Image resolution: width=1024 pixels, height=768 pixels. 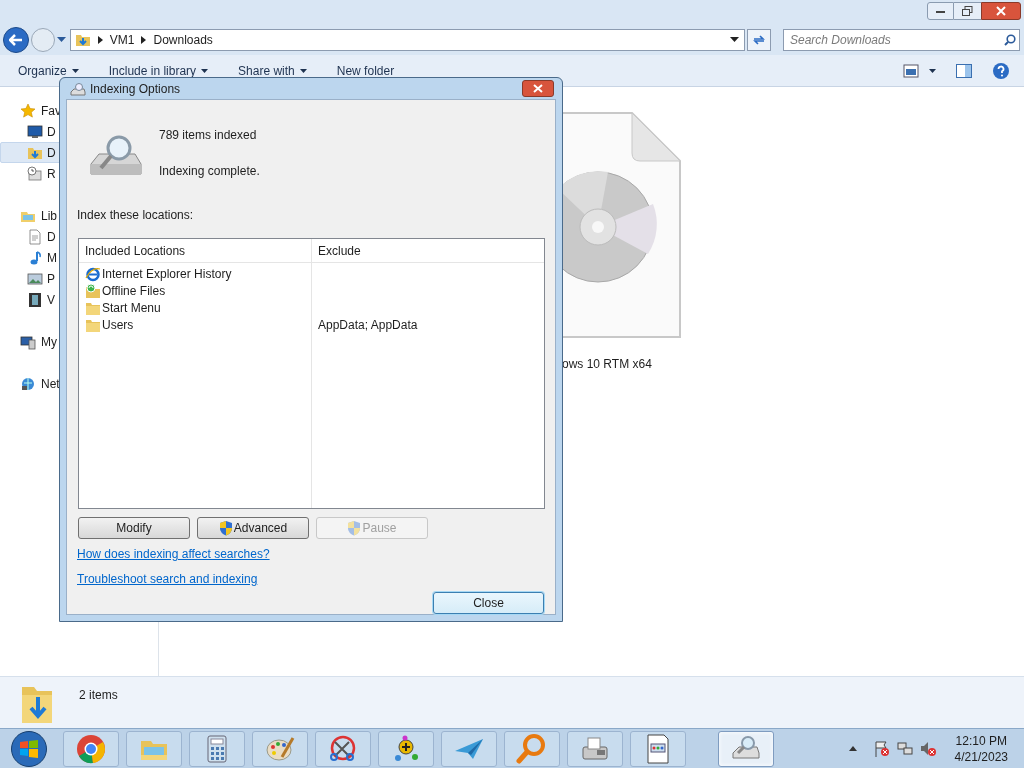 I want to click on item-count: 2 items, so click(x=98, y=695).